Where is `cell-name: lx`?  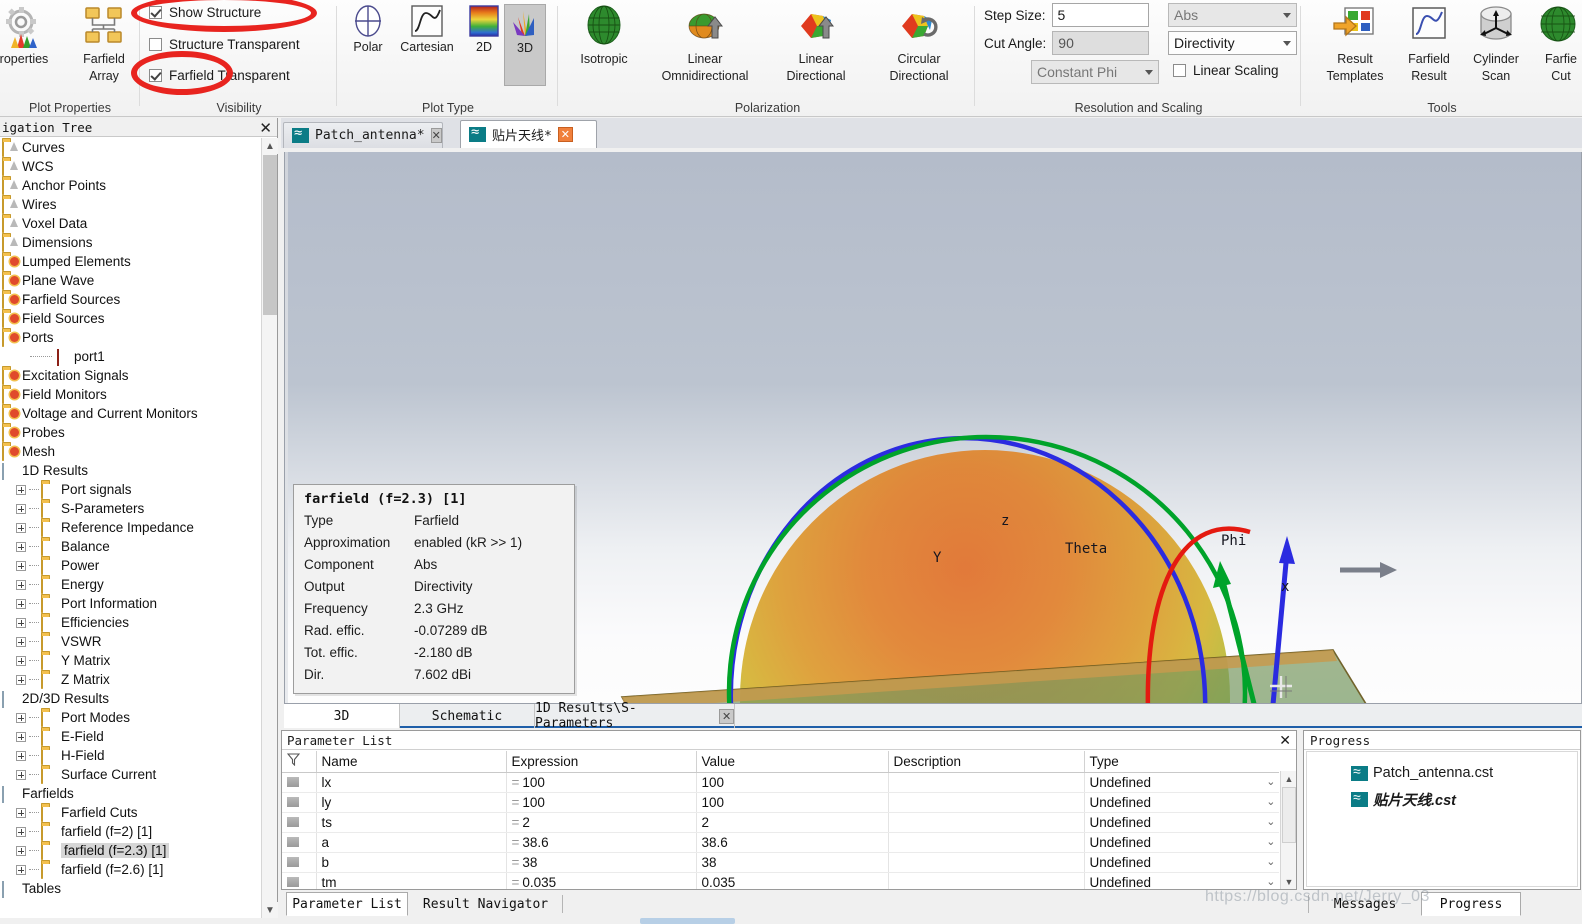
cell-name: lx is located at coordinates (411, 782).